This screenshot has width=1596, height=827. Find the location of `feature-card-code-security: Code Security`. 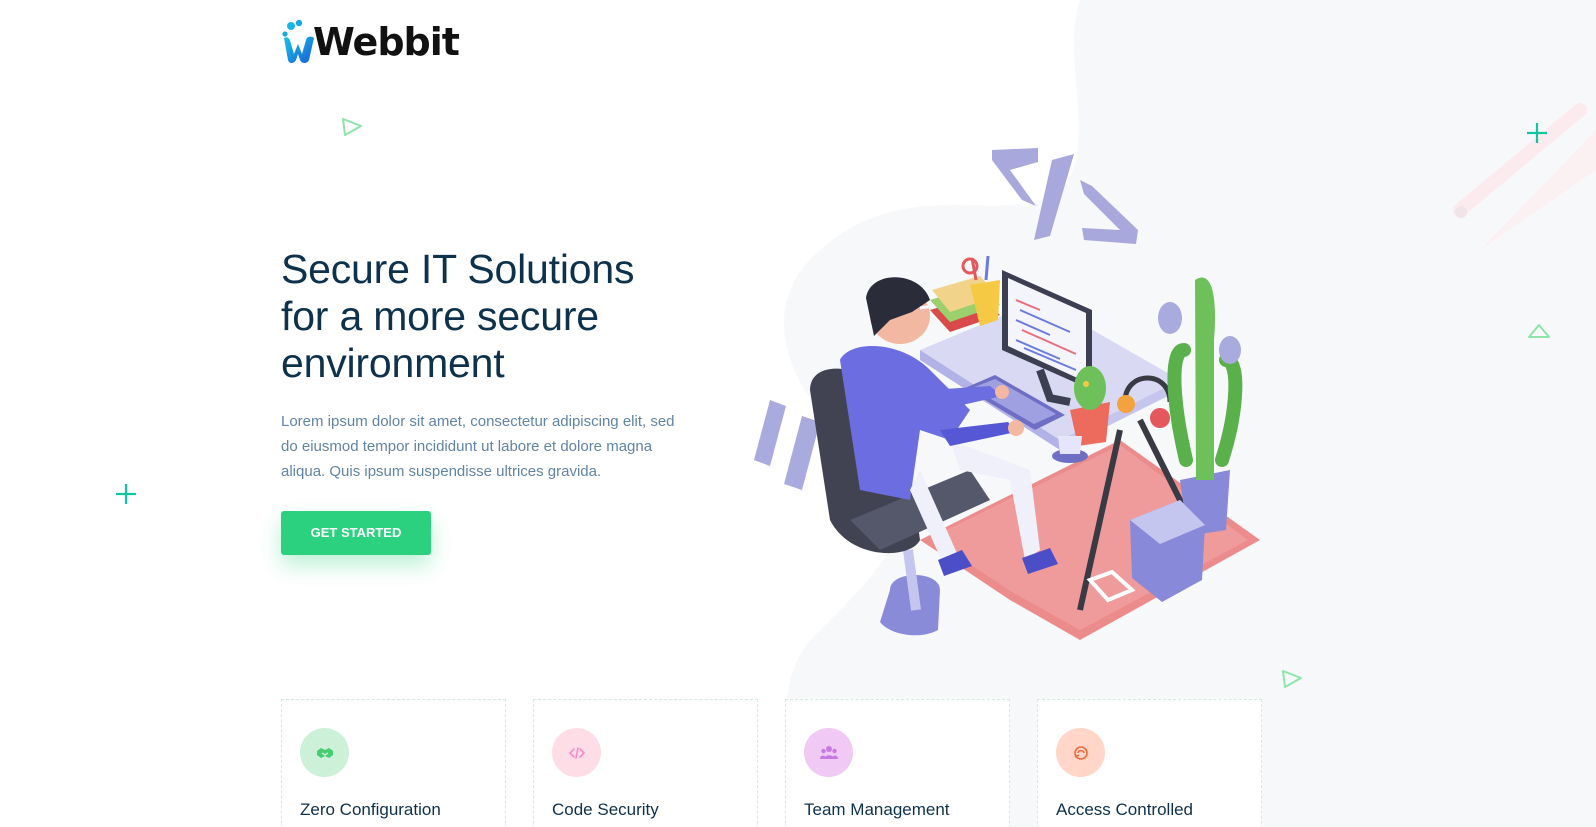

feature-card-code-security: Code Security is located at coordinates (645, 763).